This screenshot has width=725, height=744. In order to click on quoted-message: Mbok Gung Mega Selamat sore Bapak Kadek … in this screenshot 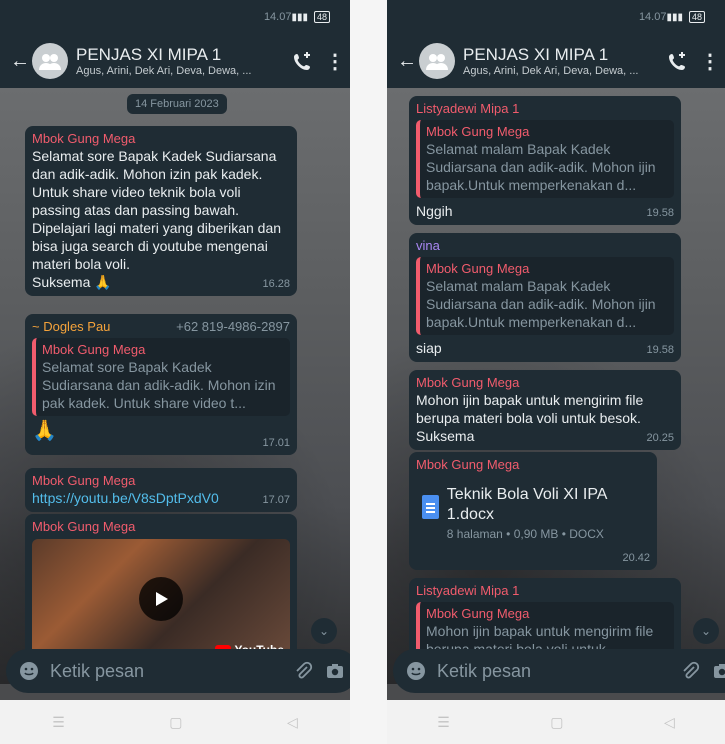, I will do `click(161, 377)`.